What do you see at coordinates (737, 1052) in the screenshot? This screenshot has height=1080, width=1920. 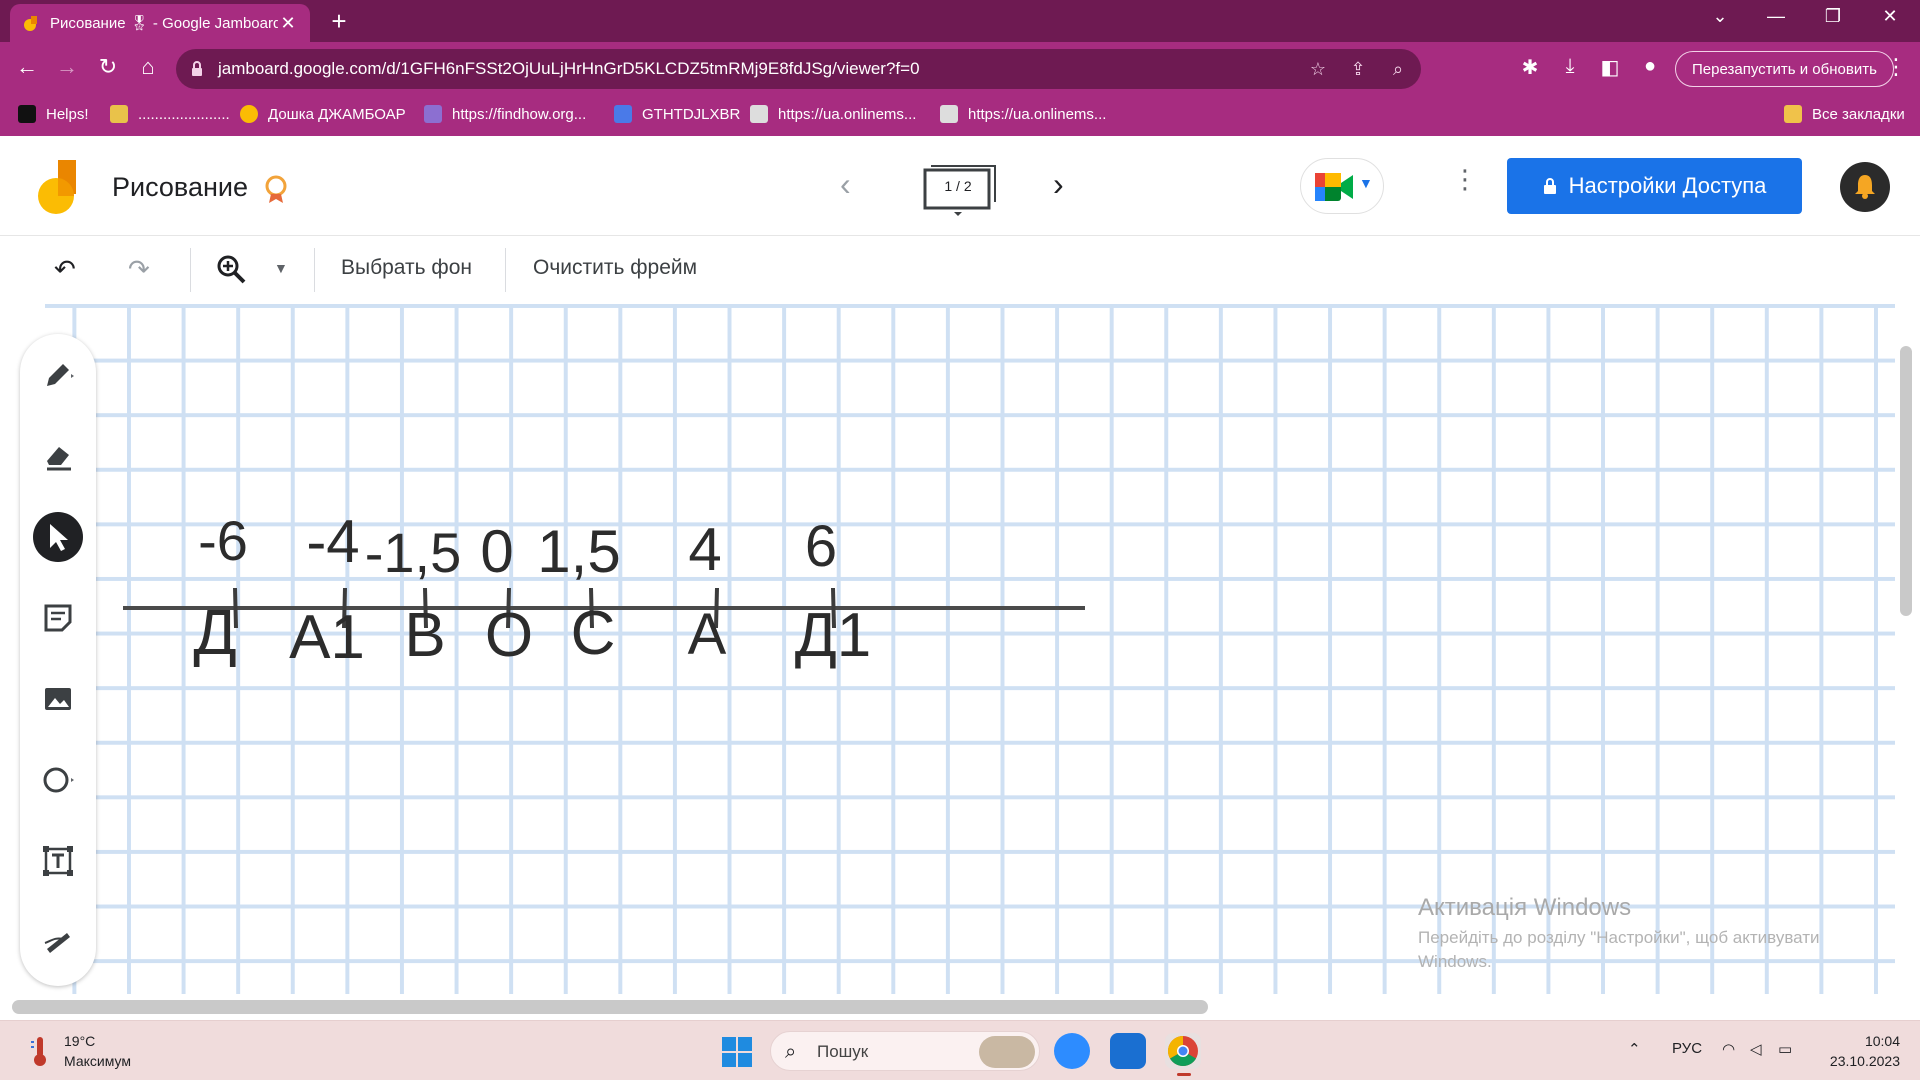 I see `windows-start-icon` at bounding box center [737, 1052].